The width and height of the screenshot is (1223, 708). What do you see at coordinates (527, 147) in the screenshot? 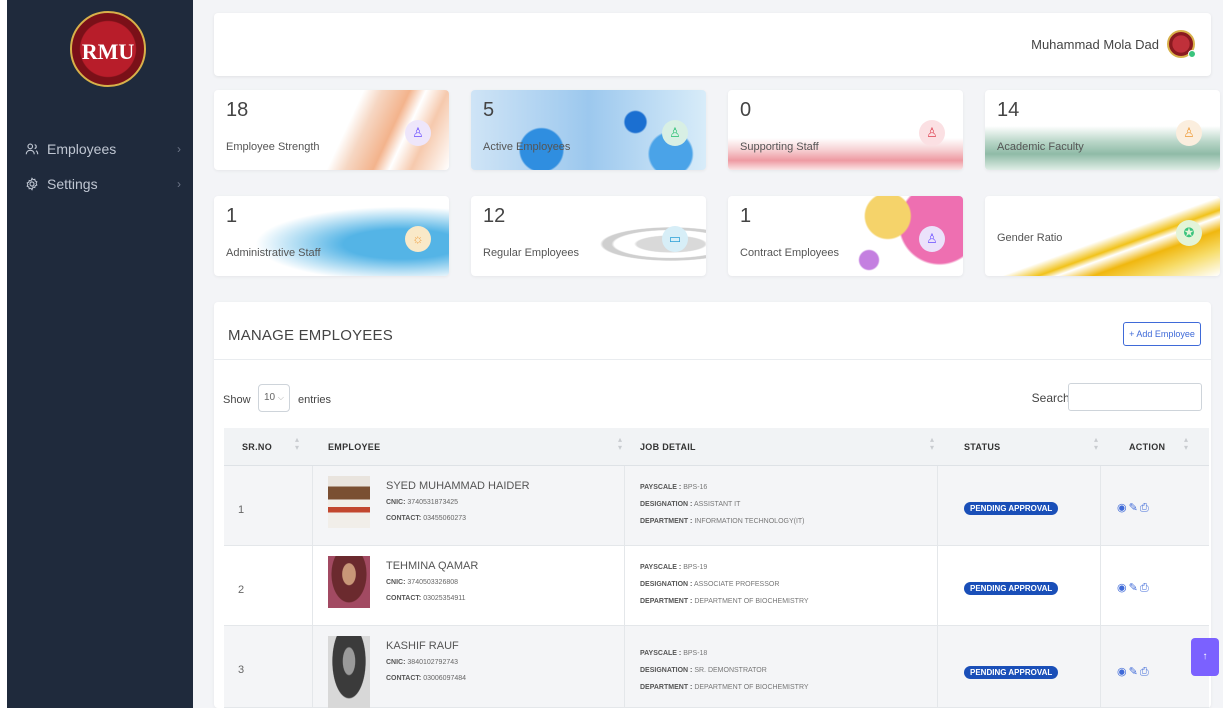
I see `stat-label: Active Employees` at bounding box center [527, 147].